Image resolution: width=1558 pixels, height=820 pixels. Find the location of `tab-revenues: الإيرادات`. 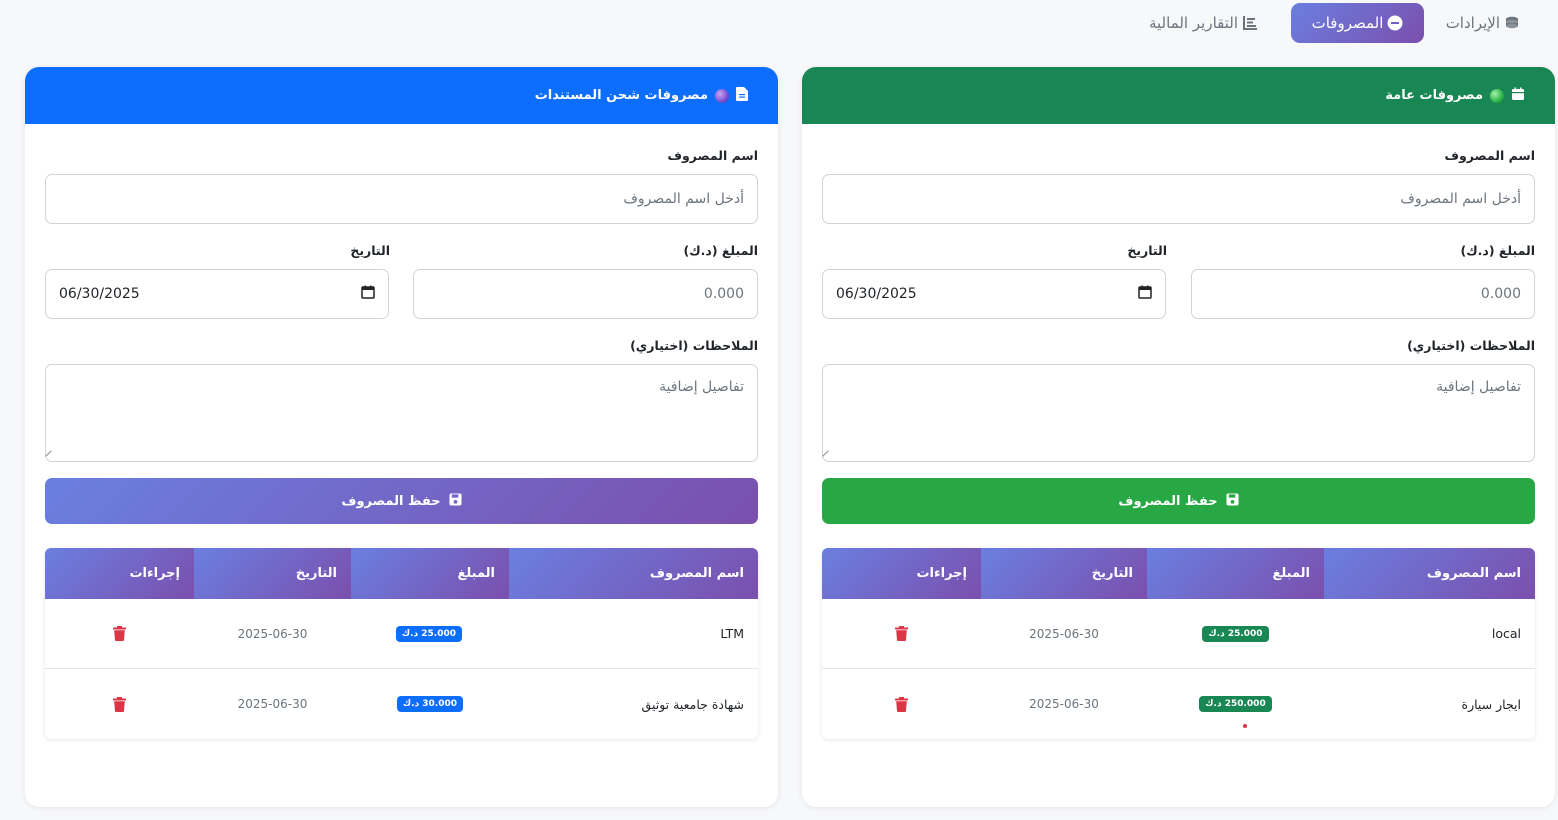

tab-revenues: الإيرادات is located at coordinates (1483, 23).